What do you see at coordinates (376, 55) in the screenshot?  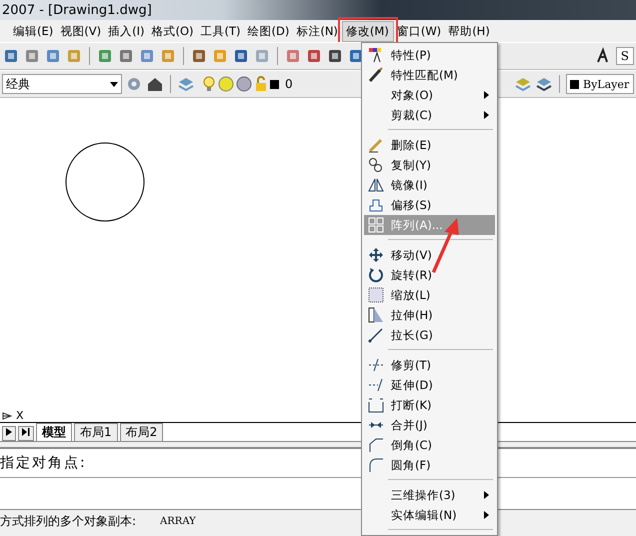 I see `properties-icon` at bounding box center [376, 55].